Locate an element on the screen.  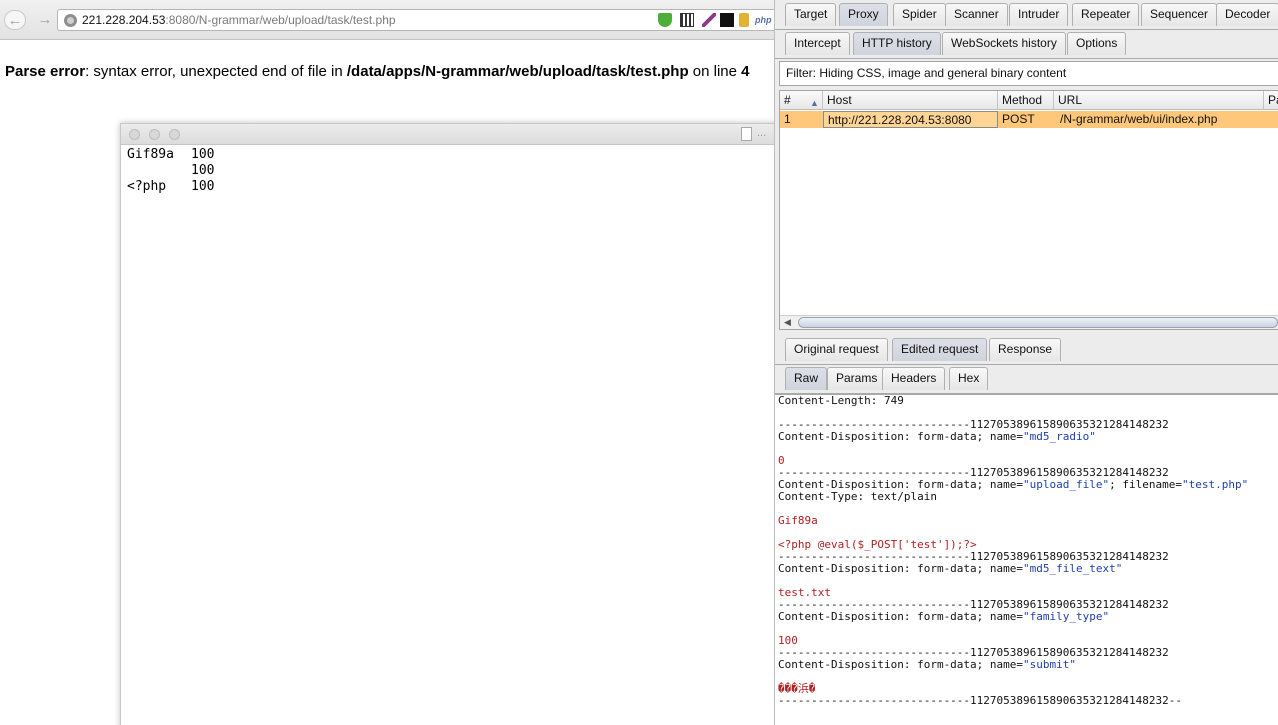
tab-proxy: Proxy is located at coordinates (863, 14).